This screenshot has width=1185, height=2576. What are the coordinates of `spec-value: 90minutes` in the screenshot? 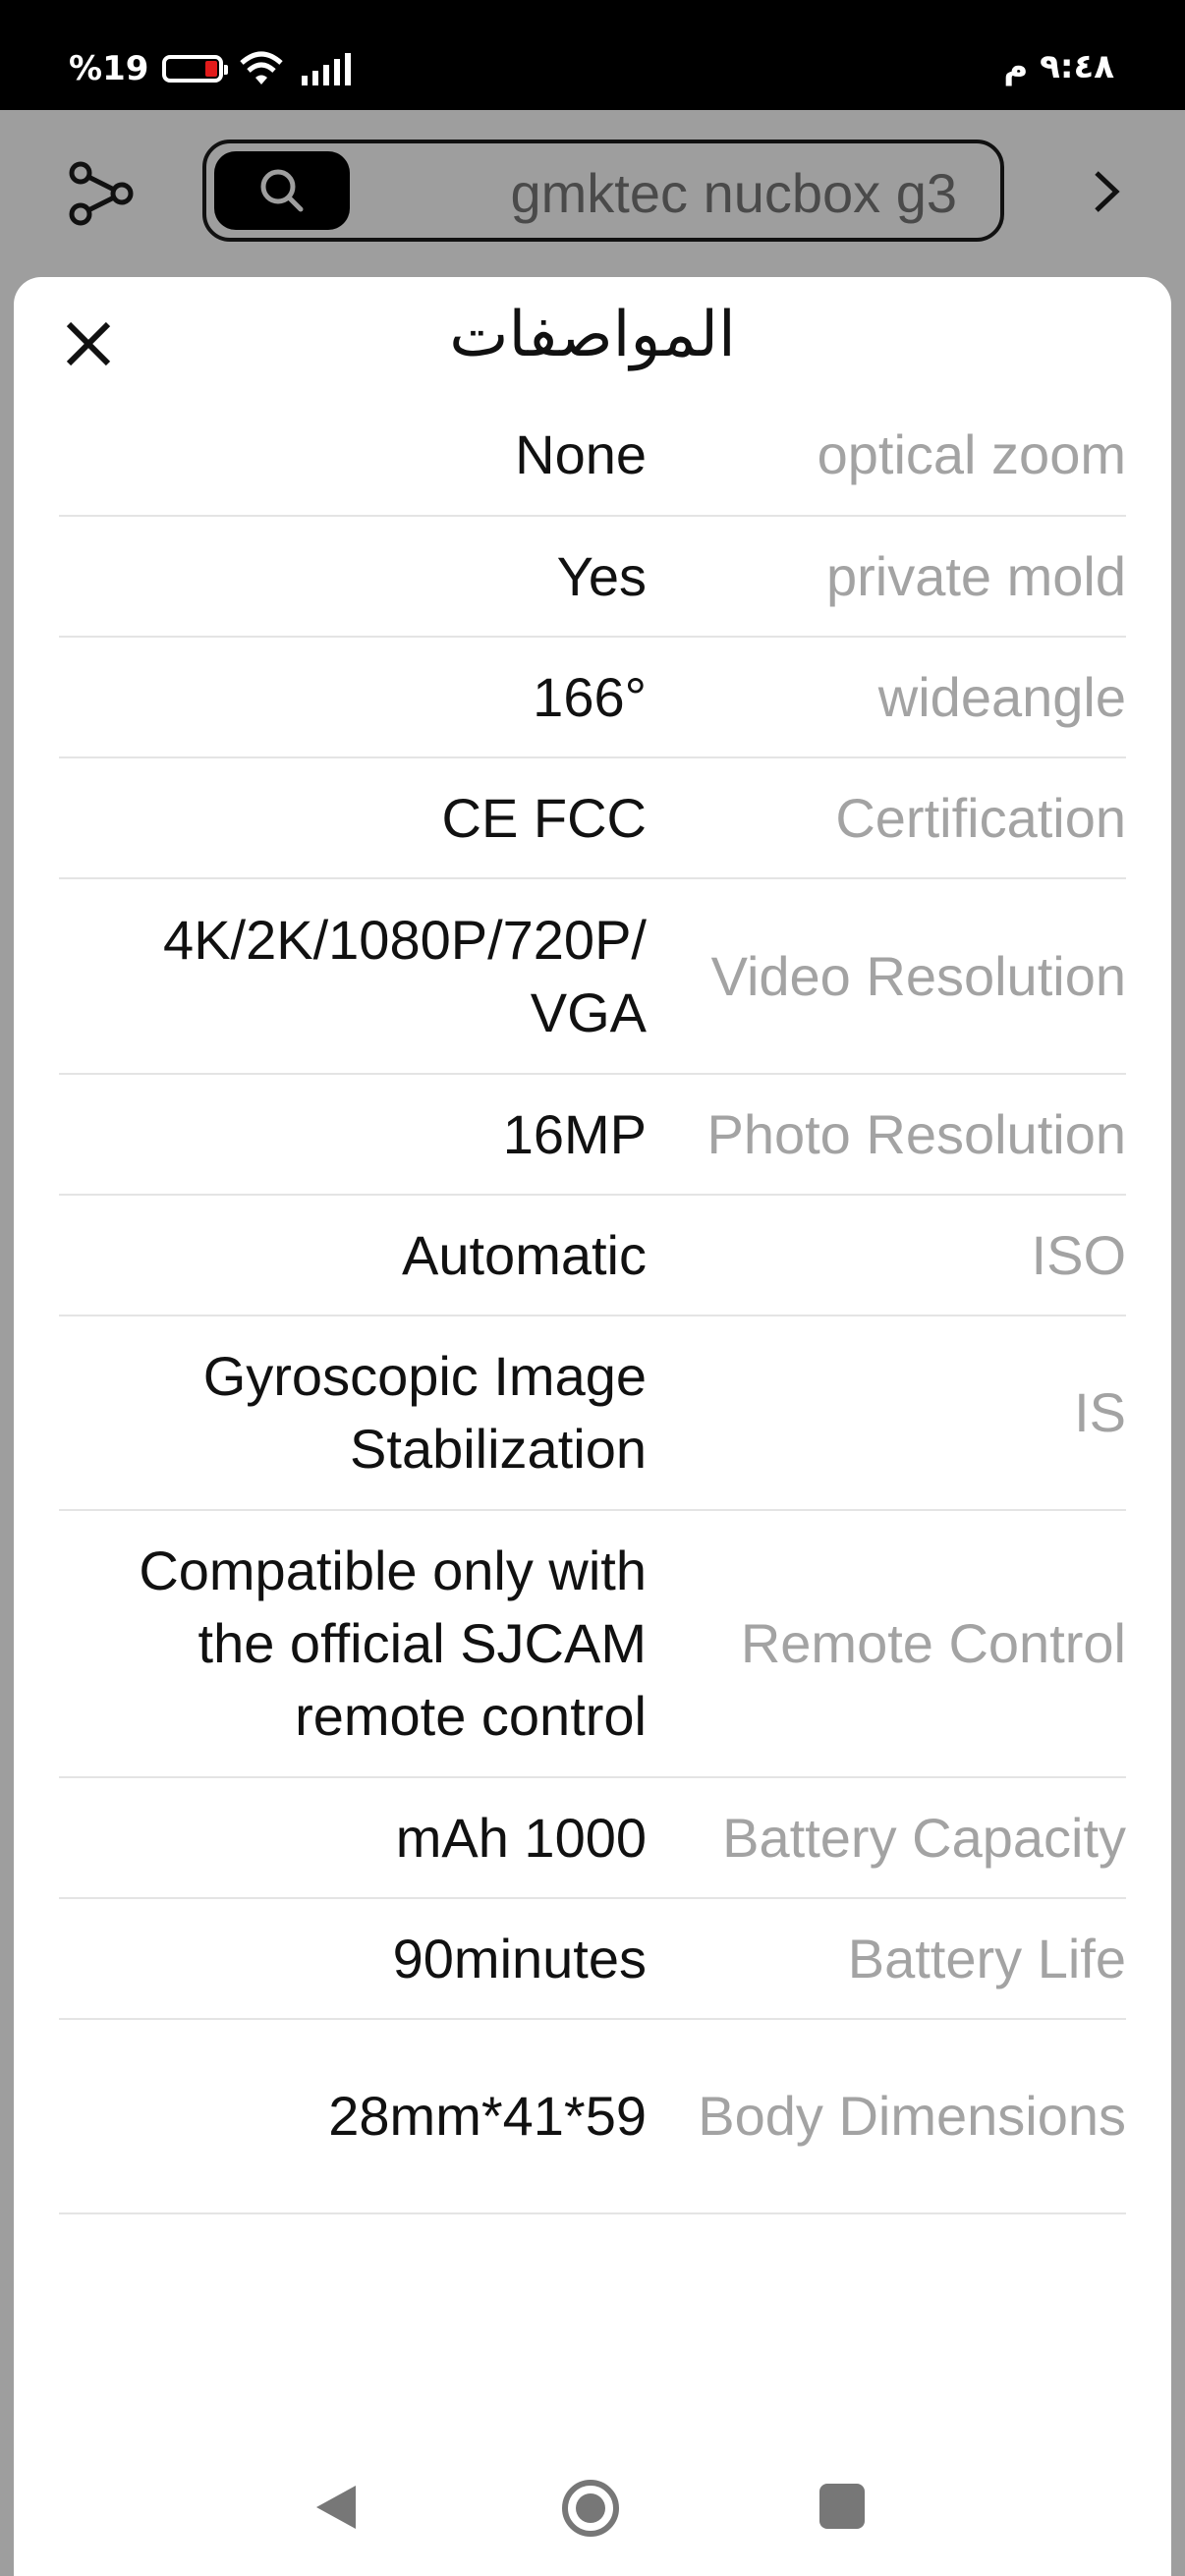 It's located at (519, 1958).